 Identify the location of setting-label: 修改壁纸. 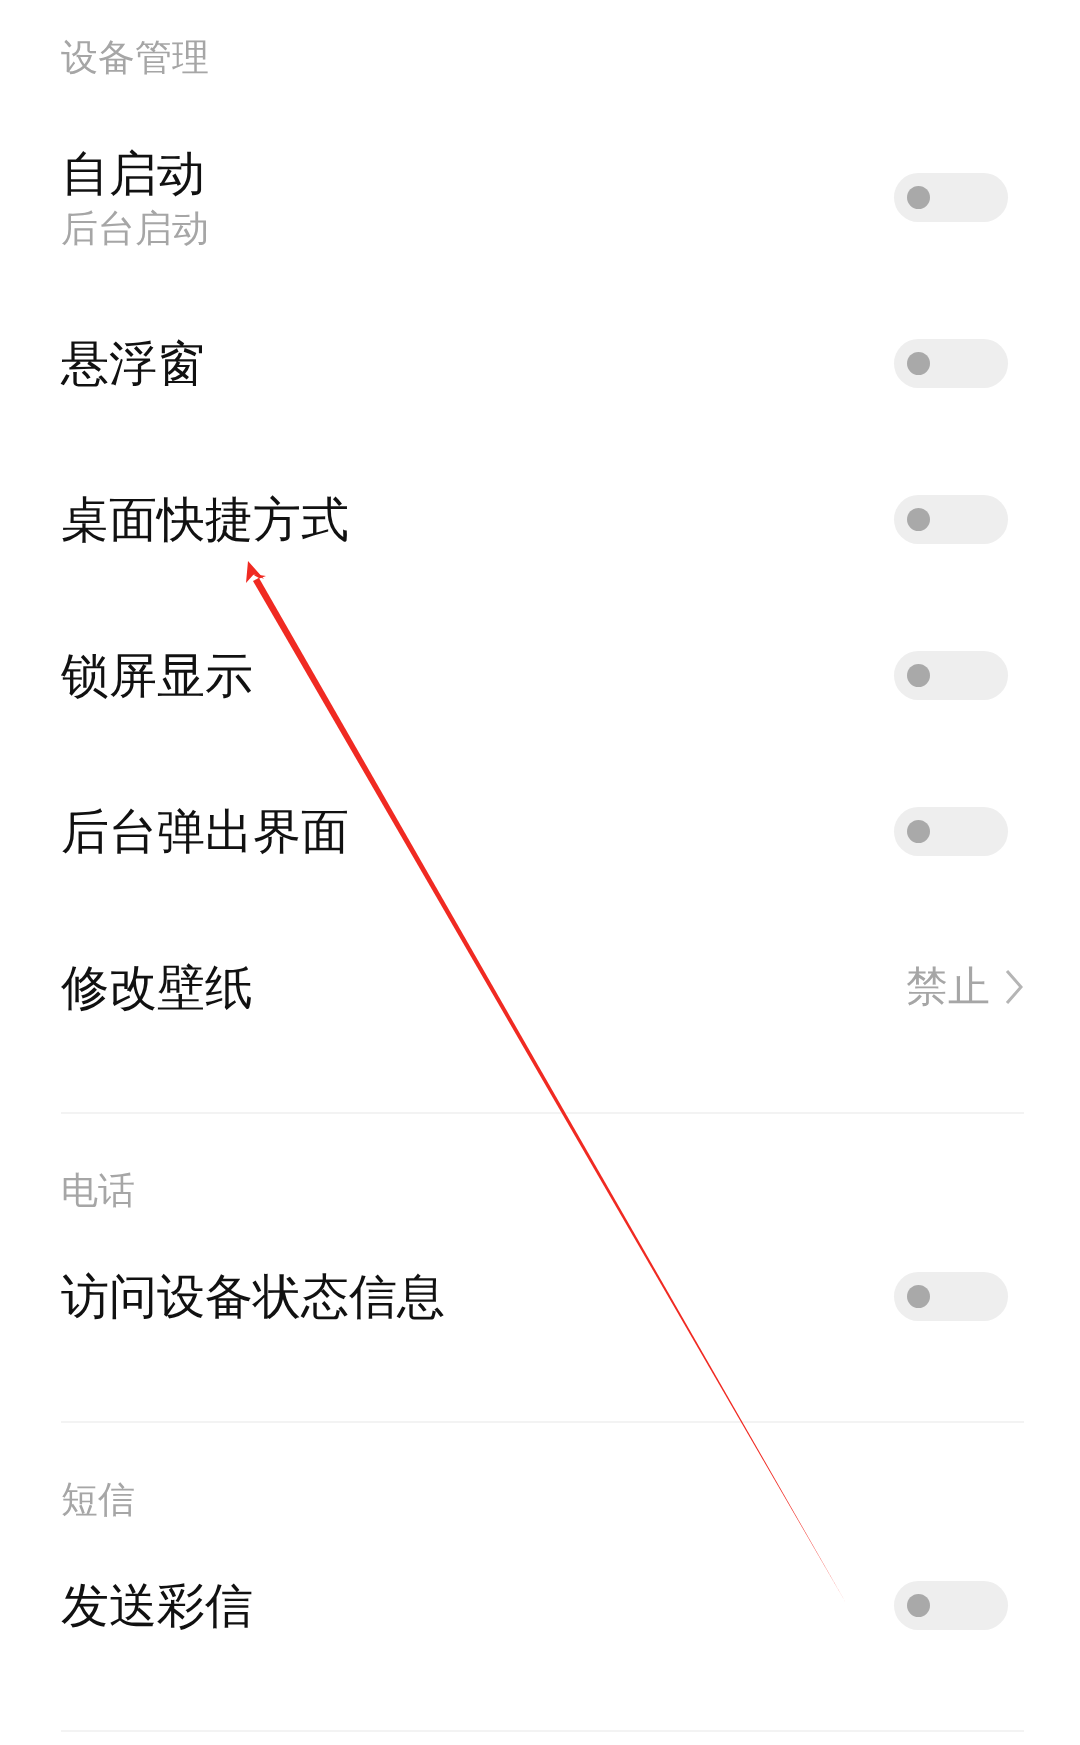
(157, 987).